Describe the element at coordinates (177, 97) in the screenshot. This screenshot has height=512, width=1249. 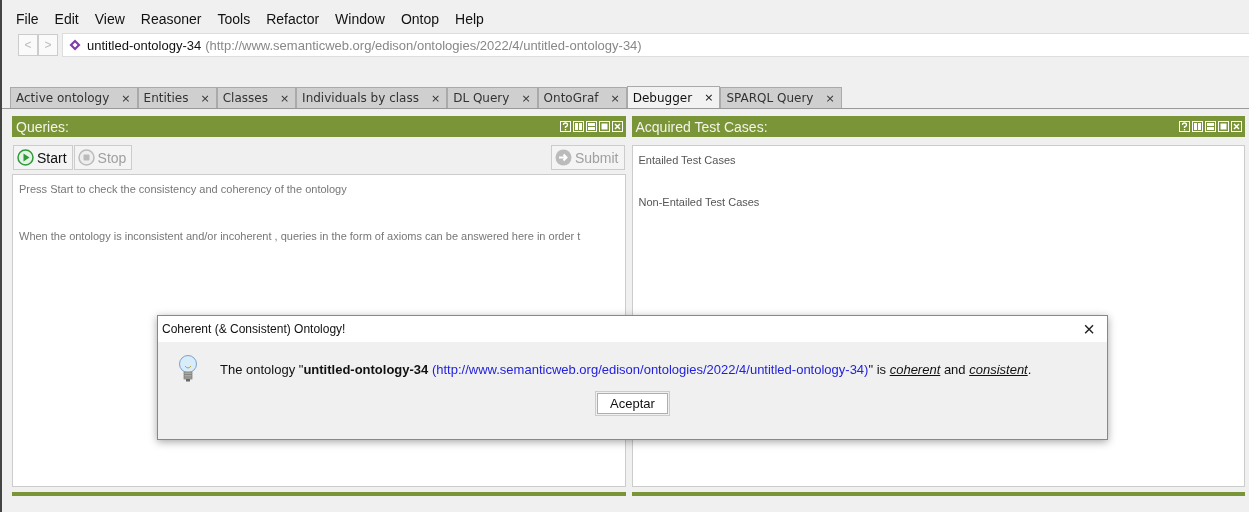
I see `tab: Entities ×` at that location.